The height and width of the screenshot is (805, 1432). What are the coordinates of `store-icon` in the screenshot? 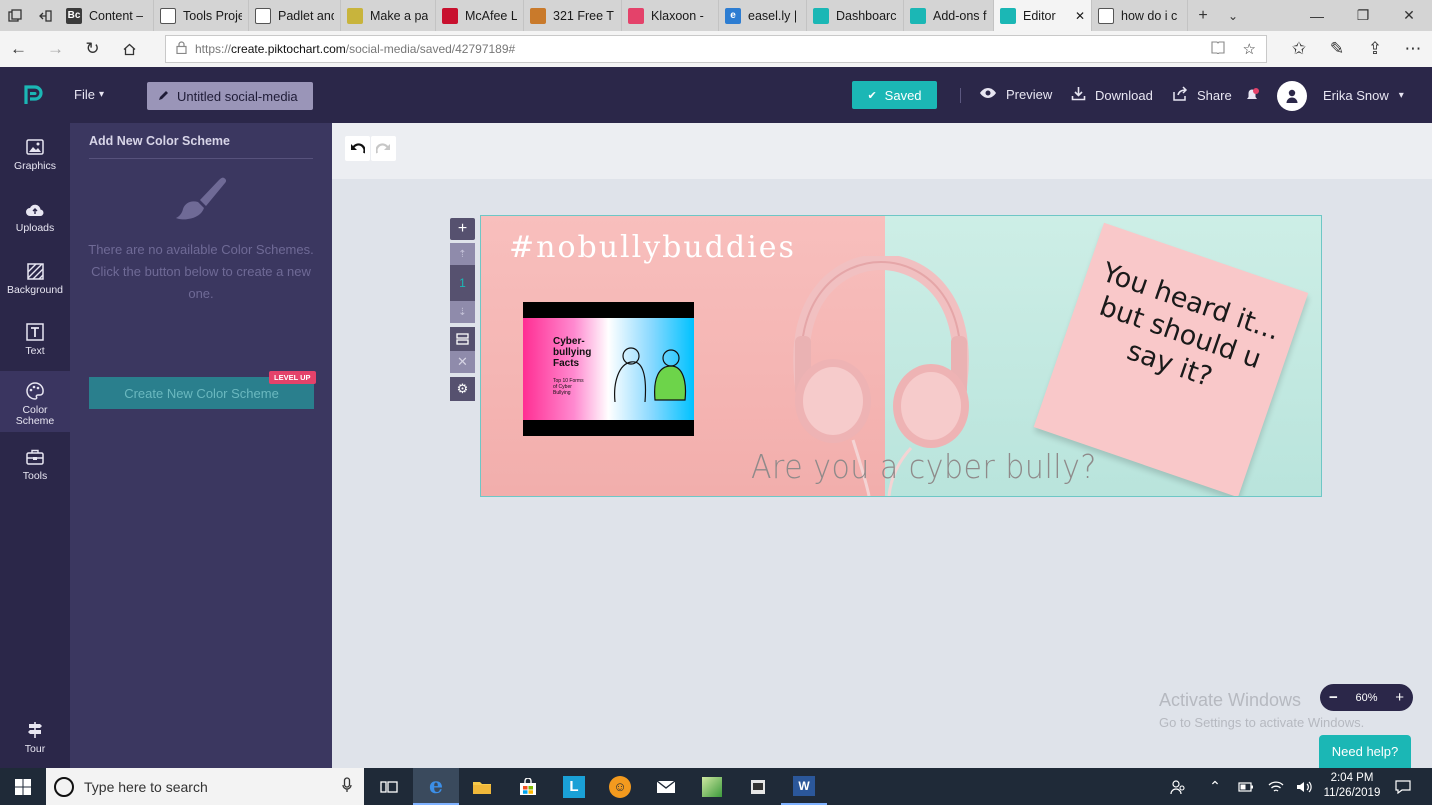 It's located at (528, 786).